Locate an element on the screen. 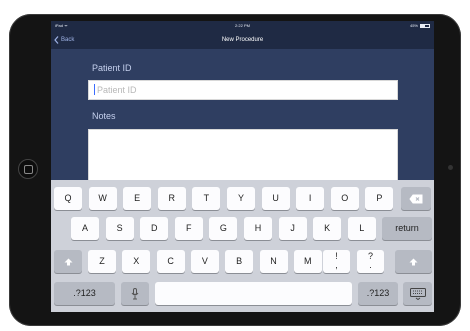 This screenshot has height=331, width=470. key-exclamation: ! , is located at coordinates (336, 261).